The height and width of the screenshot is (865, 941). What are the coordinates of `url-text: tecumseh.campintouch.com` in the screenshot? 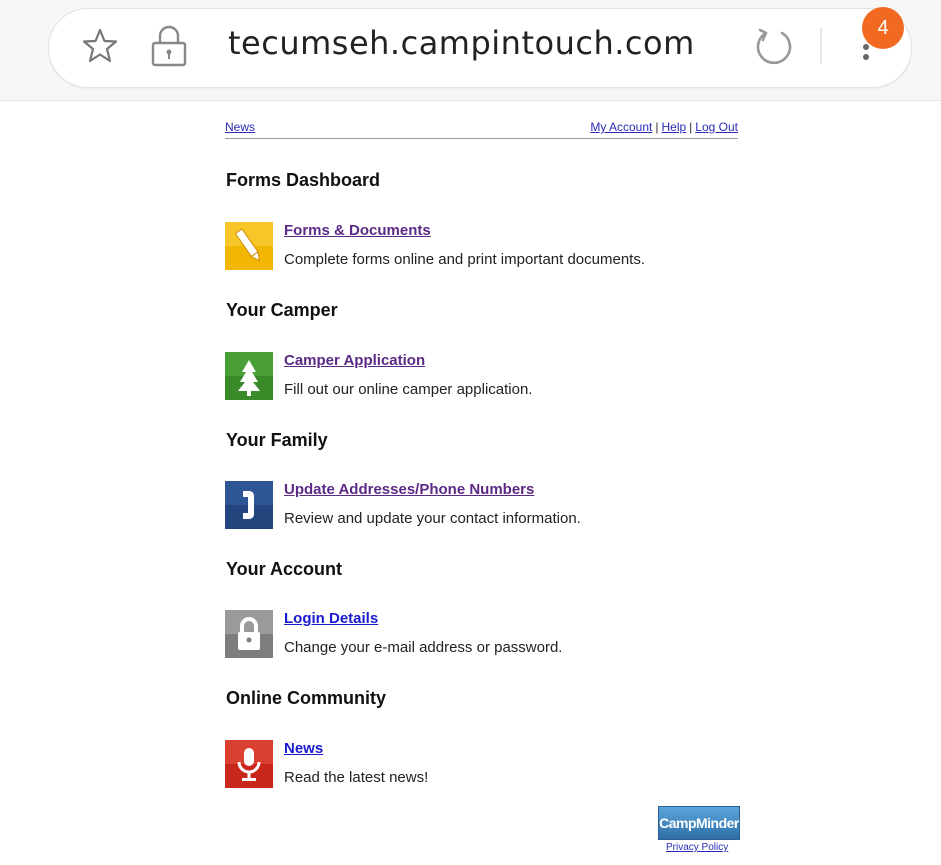 It's located at (461, 43).